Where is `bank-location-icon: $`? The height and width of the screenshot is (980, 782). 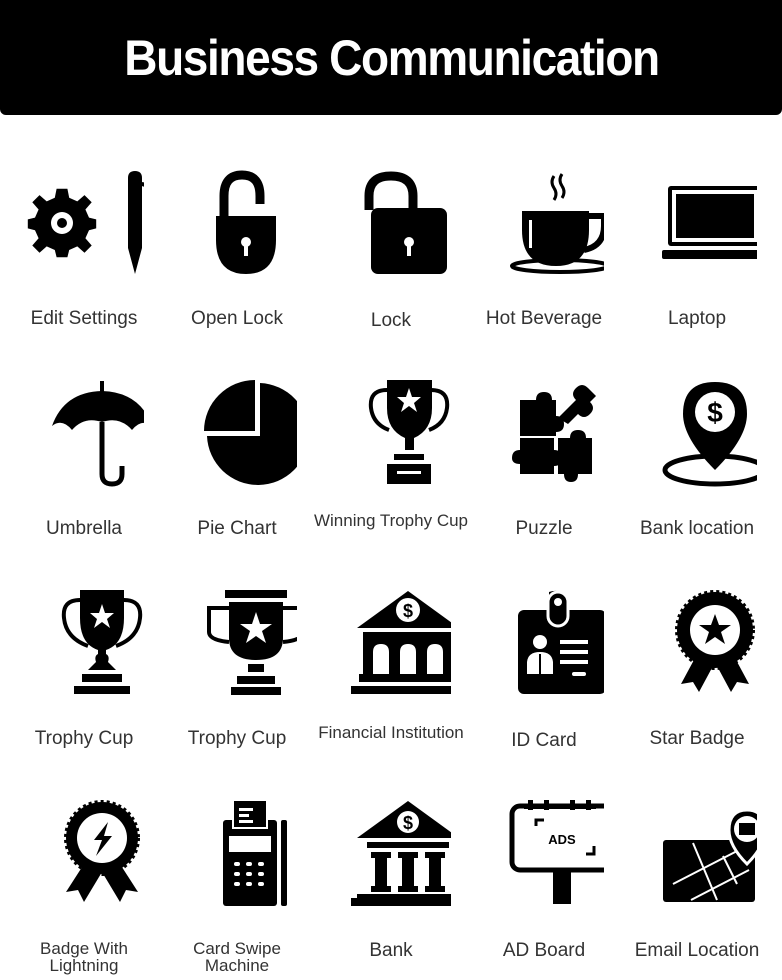 bank-location-icon: $ is located at coordinates (709, 434).